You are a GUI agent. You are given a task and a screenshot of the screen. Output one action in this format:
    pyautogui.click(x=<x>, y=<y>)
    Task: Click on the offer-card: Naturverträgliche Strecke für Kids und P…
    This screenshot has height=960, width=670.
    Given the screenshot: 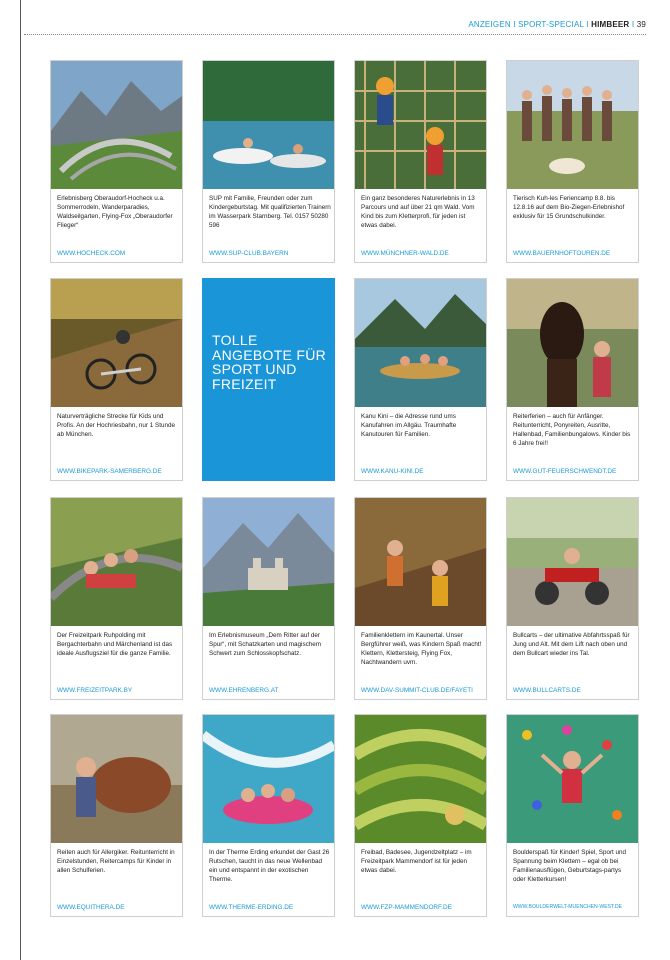 What is the action you would take?
    pyautogui.click(x=116, y=379)
    